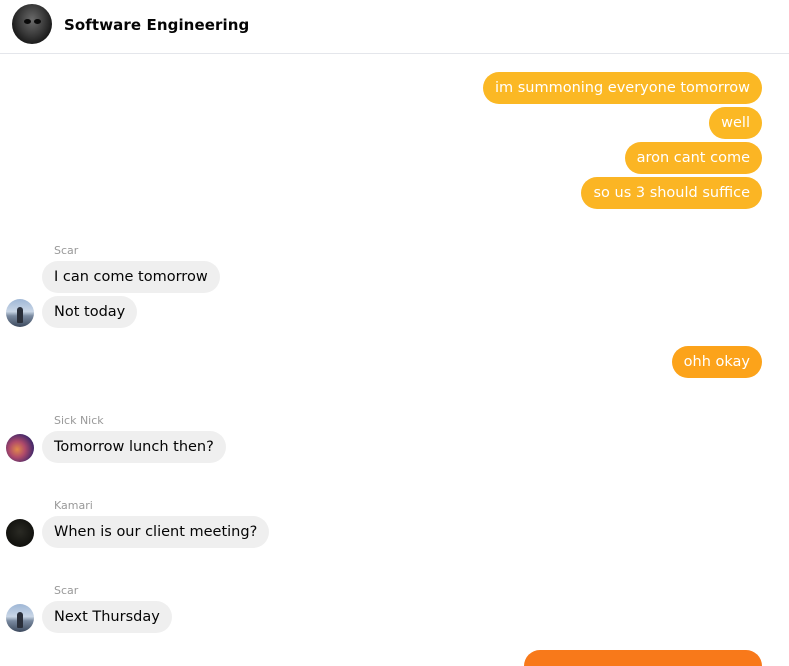 This screenshot has height=666, width=789. I want to click on group-title: Software Engineering, so click(156, 25).